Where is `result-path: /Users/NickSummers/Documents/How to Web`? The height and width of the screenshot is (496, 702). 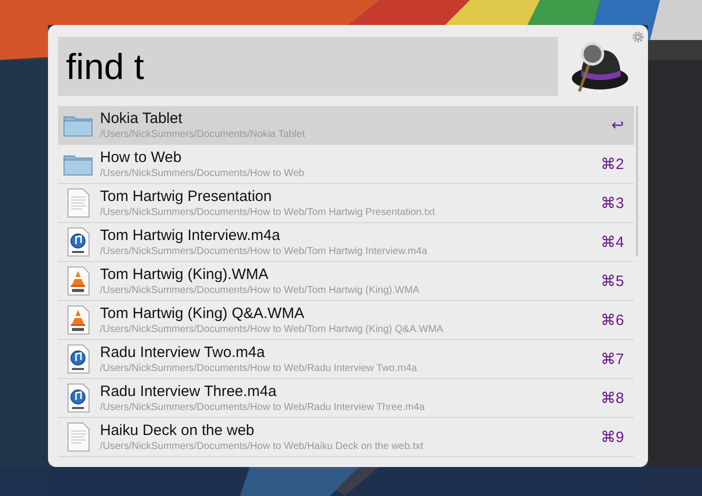 result-path: /Users/NickSummers/Documents/How to Web is located at coordinates (203, 173).